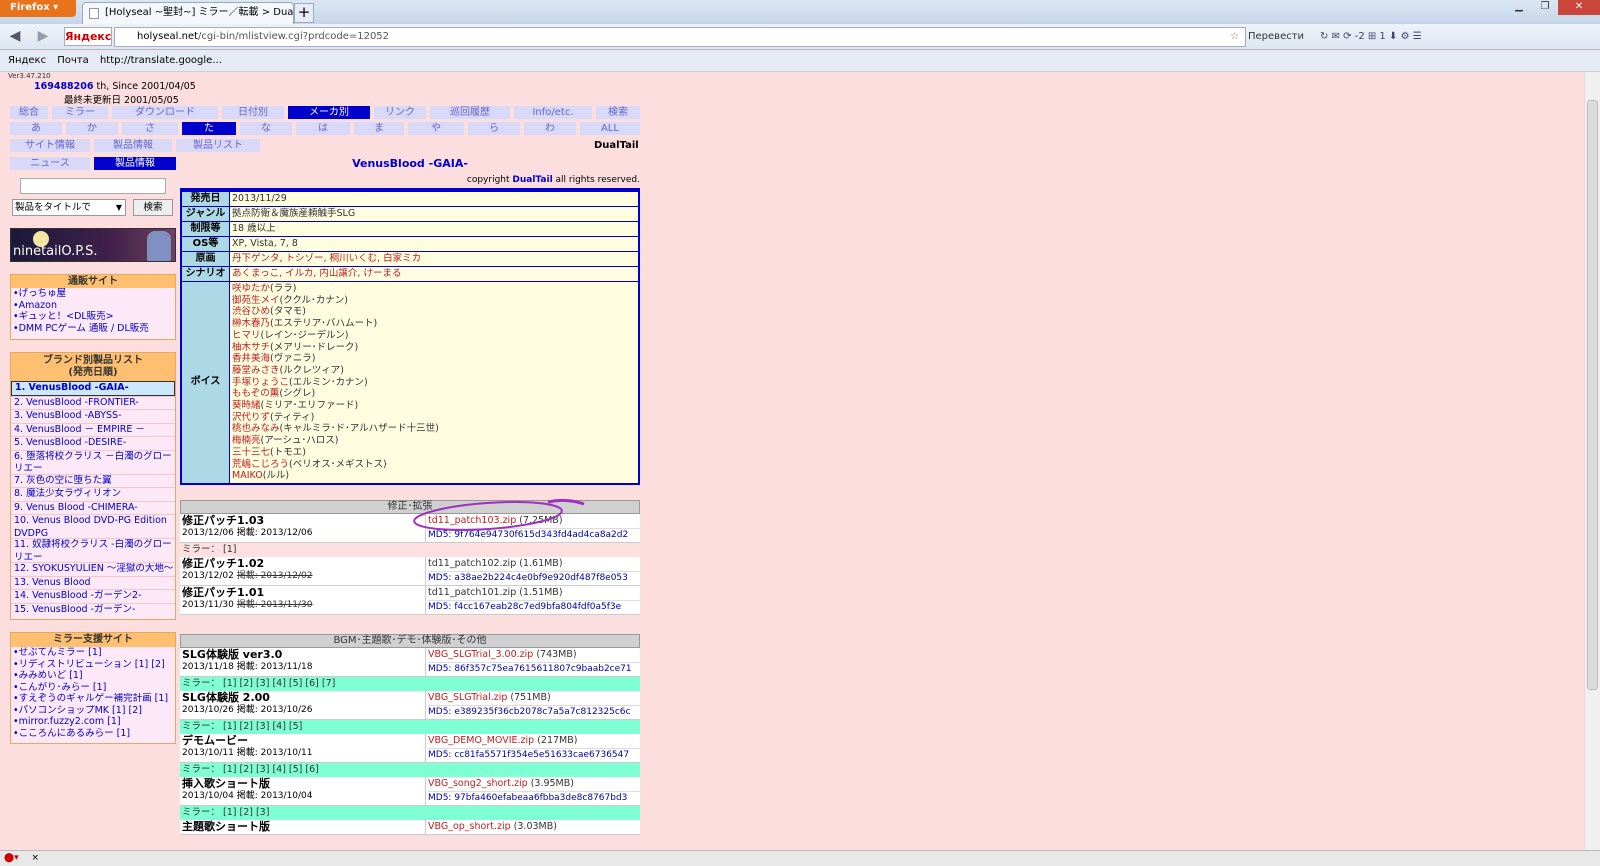 The image size is (1600, 866). Describe the element at coordinates (435, 383) in the screenshot. I see `voice-actor: 手塚りょうこ(エルミン･カナン)` at that location.